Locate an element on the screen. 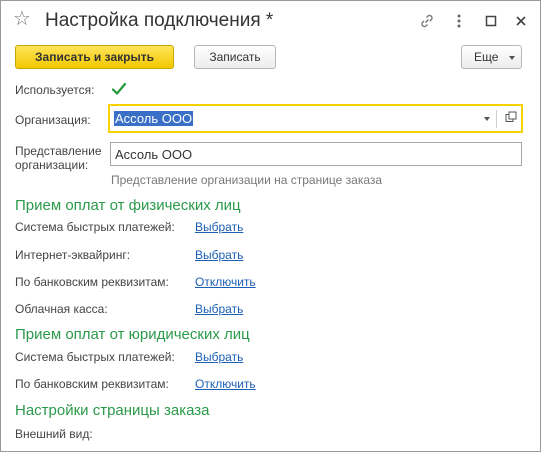 This screenshot has width=541, height=452. title-bar: ☆ Настройка подключения * is located at coordinates (270, 21).